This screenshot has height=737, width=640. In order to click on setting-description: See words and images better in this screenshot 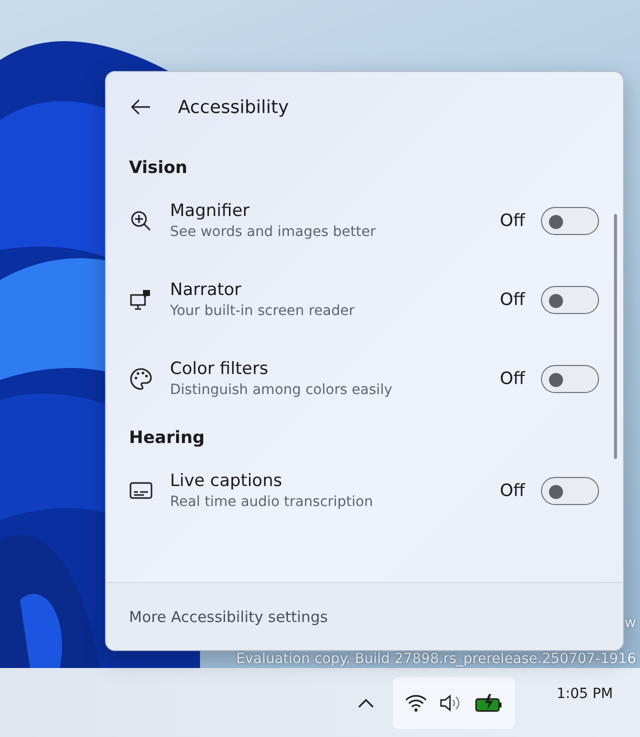, I will do `click(273, 232)`.